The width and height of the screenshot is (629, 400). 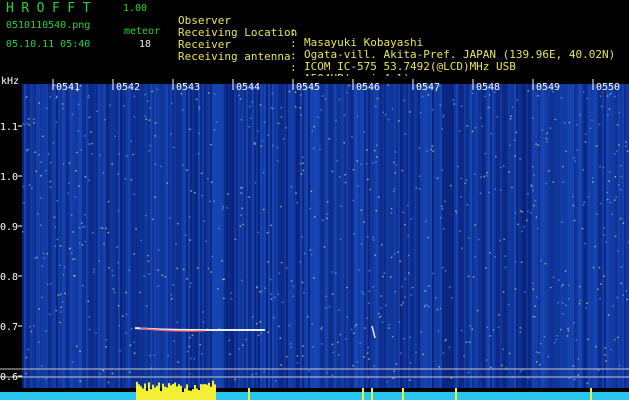 What do you see at coordinates (548, 87) in the screenshot?
I see `time-tick-label: 0549` at bounding box center [548, 87].